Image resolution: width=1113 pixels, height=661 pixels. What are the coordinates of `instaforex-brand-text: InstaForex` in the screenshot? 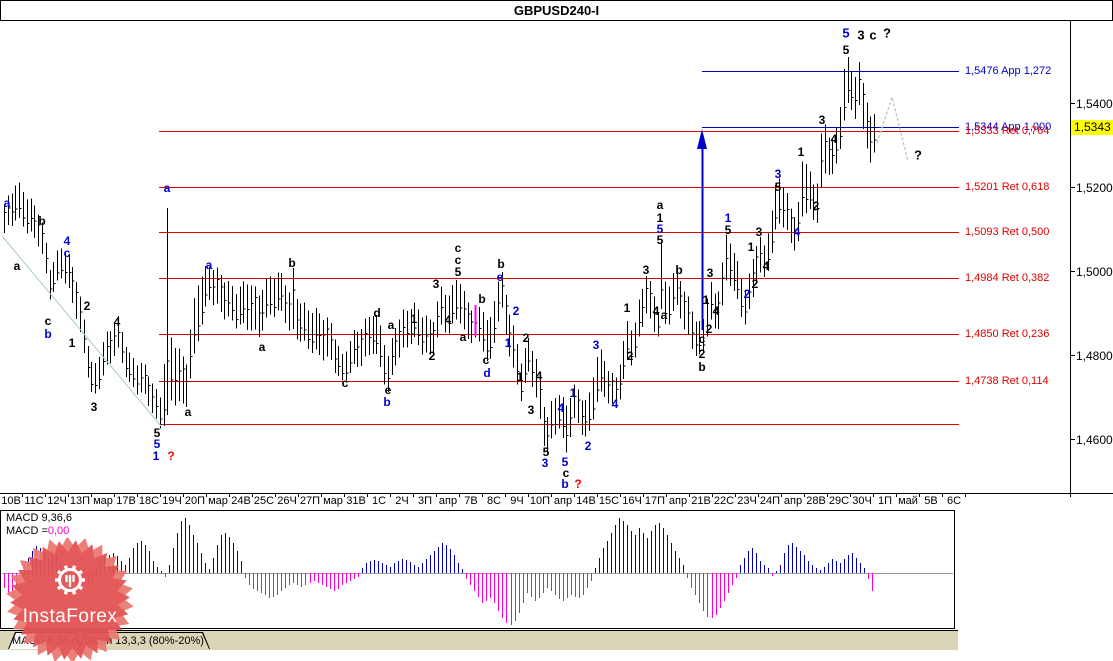 It's located at (70, 616).